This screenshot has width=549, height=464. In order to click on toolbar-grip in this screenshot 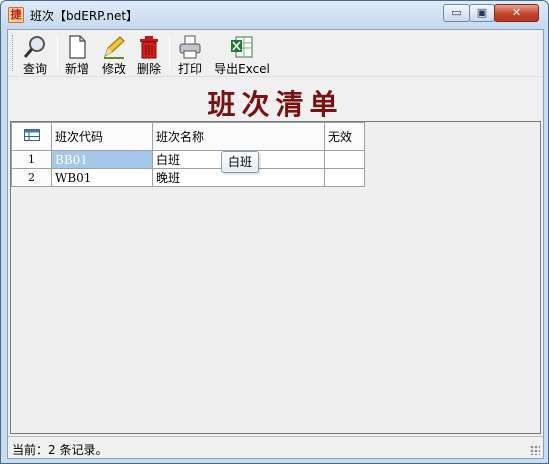, I will do `click(13, 53)`.